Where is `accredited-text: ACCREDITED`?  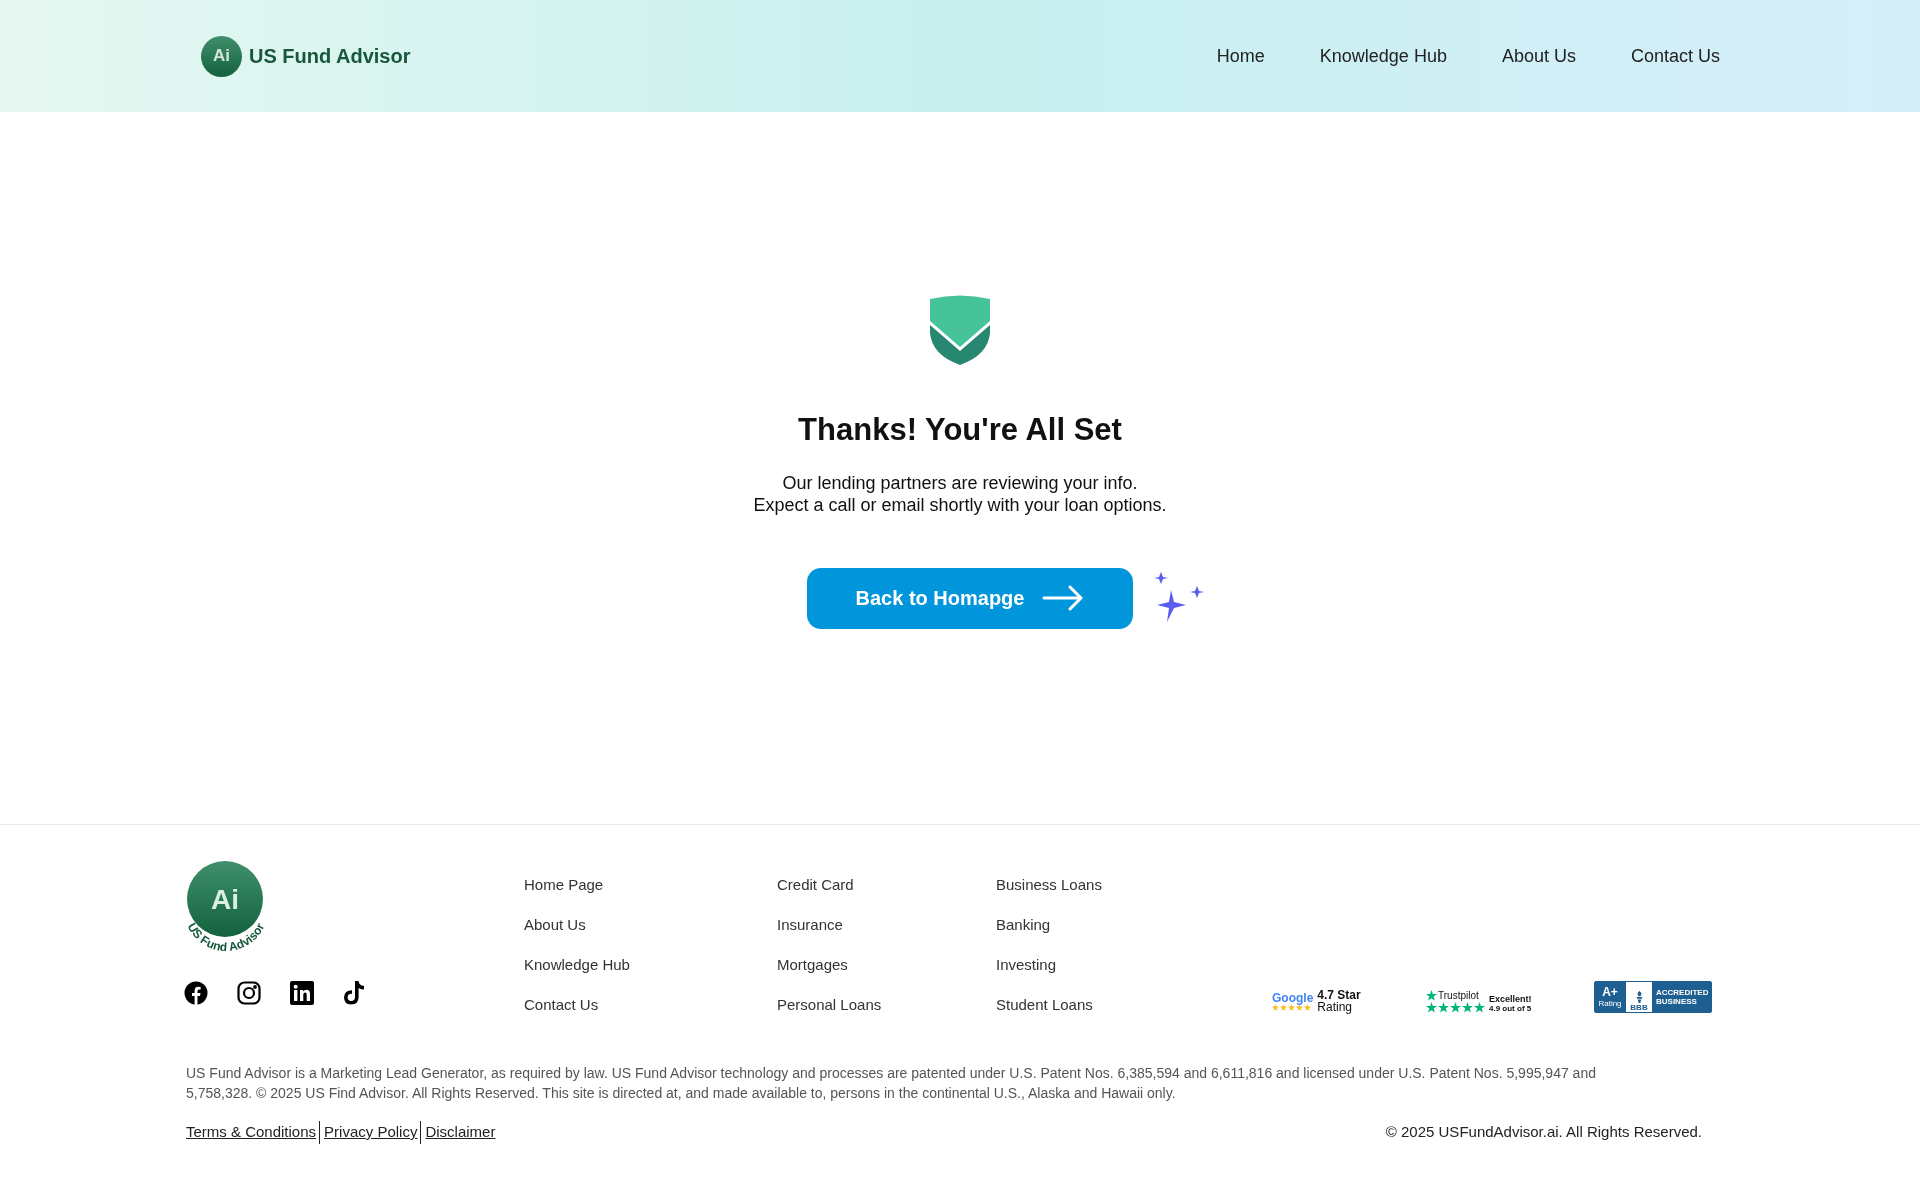
accredited-text: ACCREDITED is located at coordinates (1682, 992).